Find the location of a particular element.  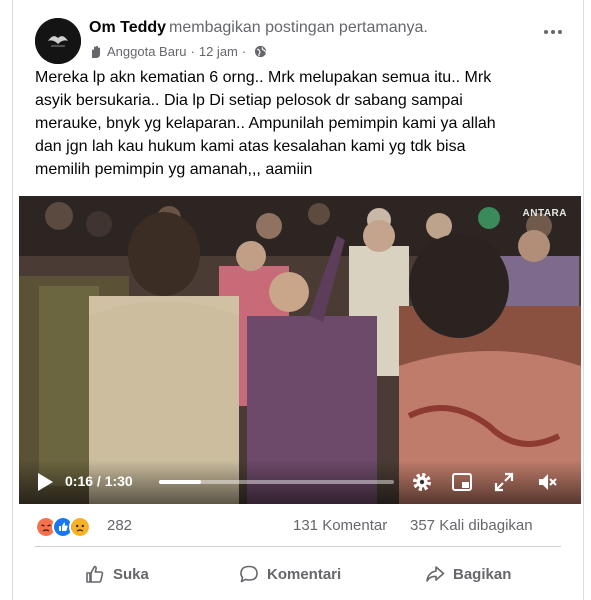

comment-bubble-icon is located at coordinates (249, 574).